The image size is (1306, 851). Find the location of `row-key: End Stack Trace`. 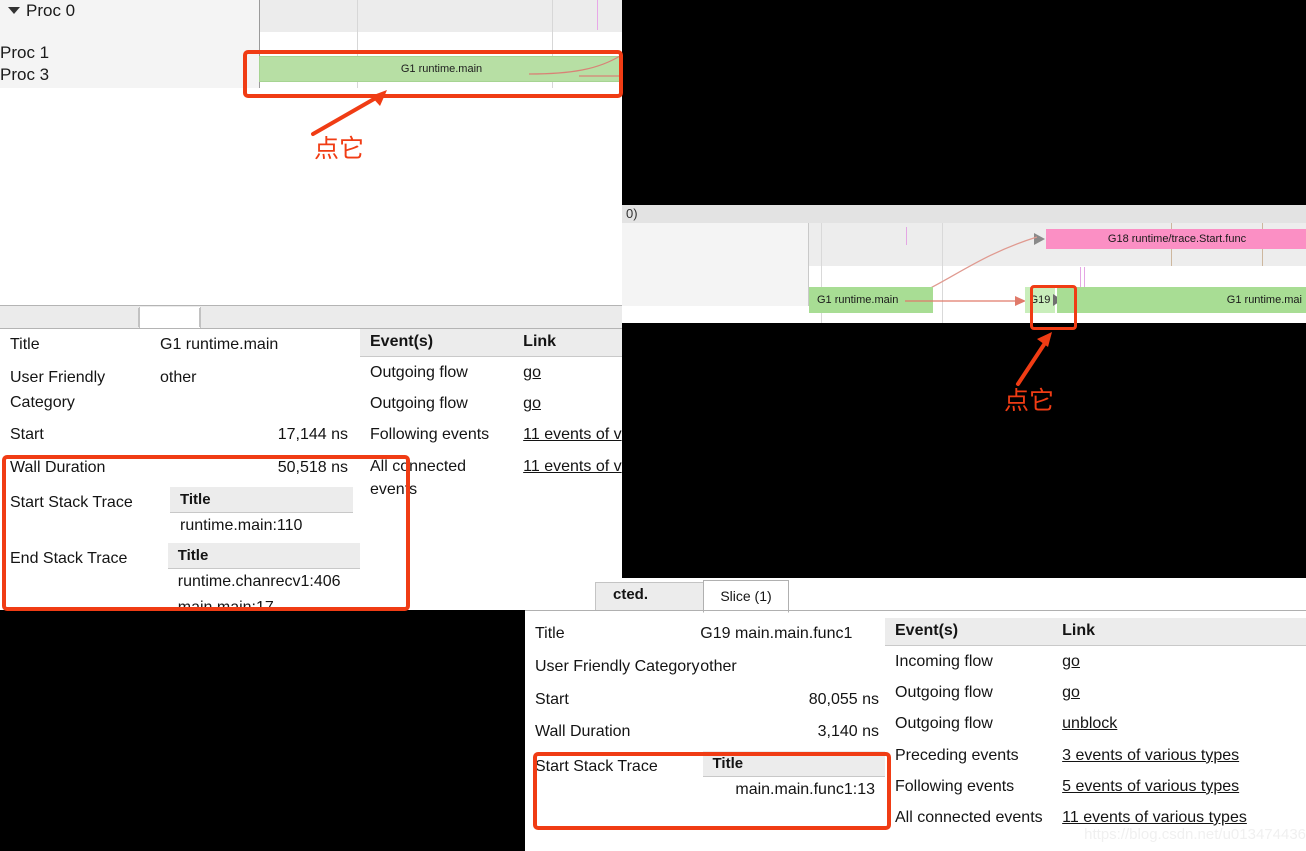

row-key: End Stack Trace is located at coordinates (69, 558).